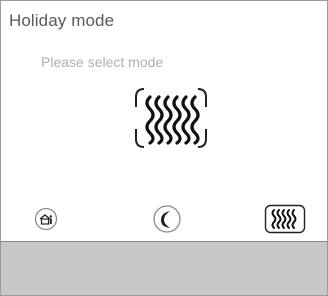  I want to click on selected-mode-button, so click(171, 118).